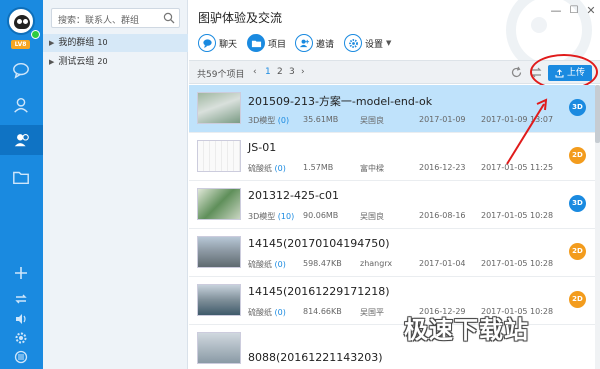 Image resolution: width=600 pixels, height=369 pixels. Describe the element at coordinates (25, 21) in the screenshot. I see `avatar-eye-right` at that location.